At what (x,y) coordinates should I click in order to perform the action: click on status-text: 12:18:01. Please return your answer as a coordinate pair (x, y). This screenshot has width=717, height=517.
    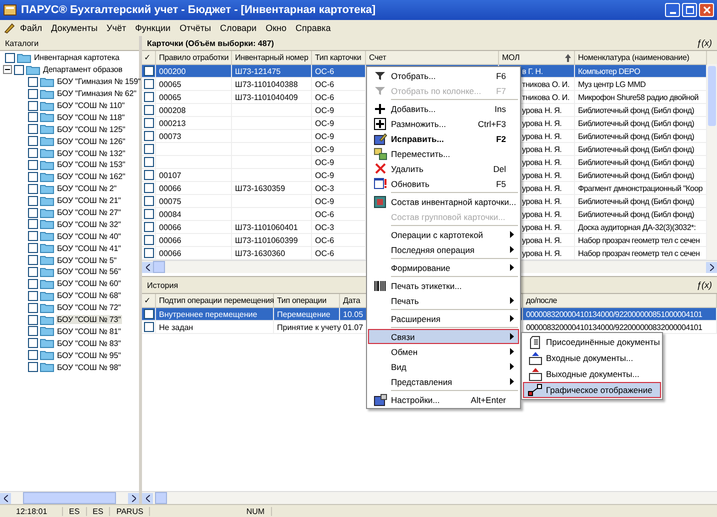
    Looking at the image, I should click on (31, 511).